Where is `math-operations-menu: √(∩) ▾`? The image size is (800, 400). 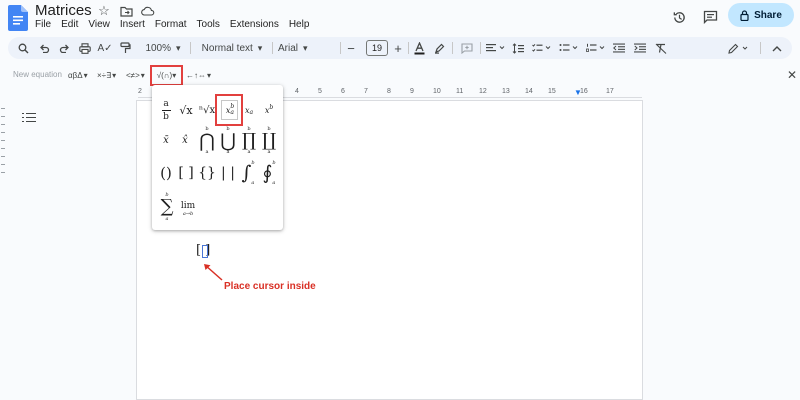
math-operations-menu: √(∩) ▾ is located at coordinates (166, 75).